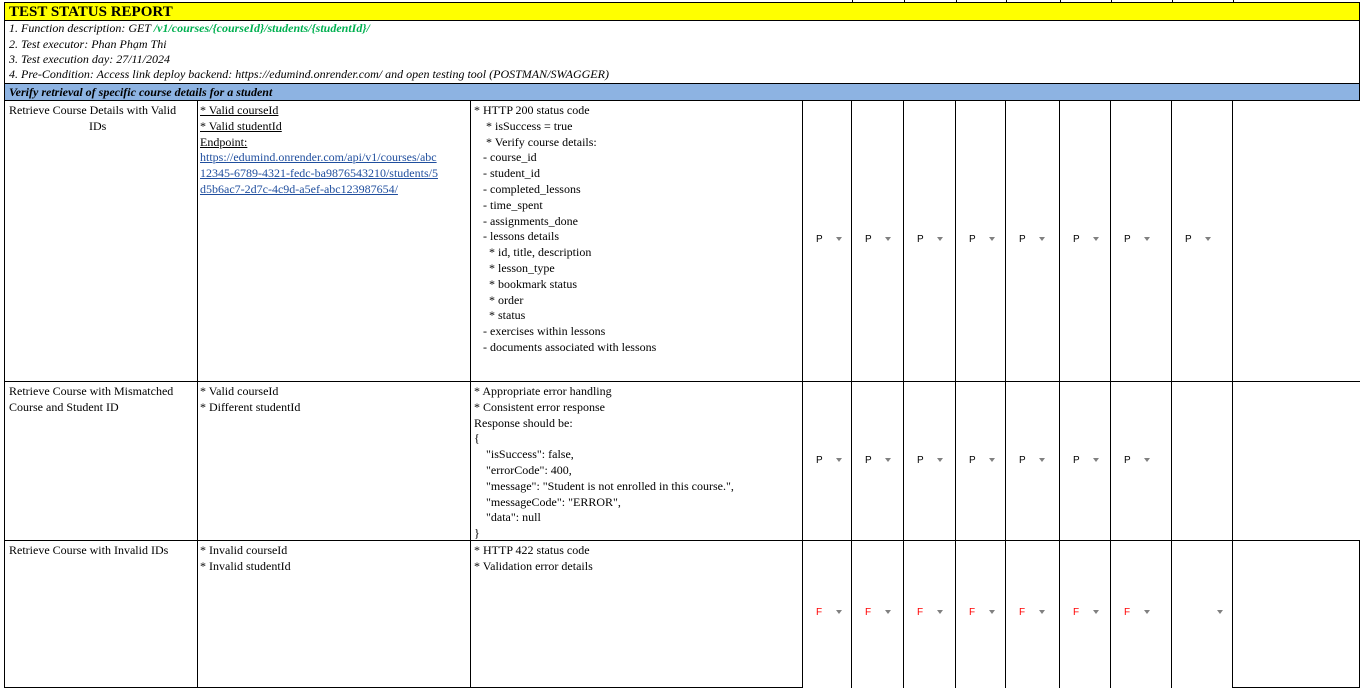  Describe the element at coordinates (245, 565) in the screenshot. I see `input-item: * Invalid studentId` at that location.